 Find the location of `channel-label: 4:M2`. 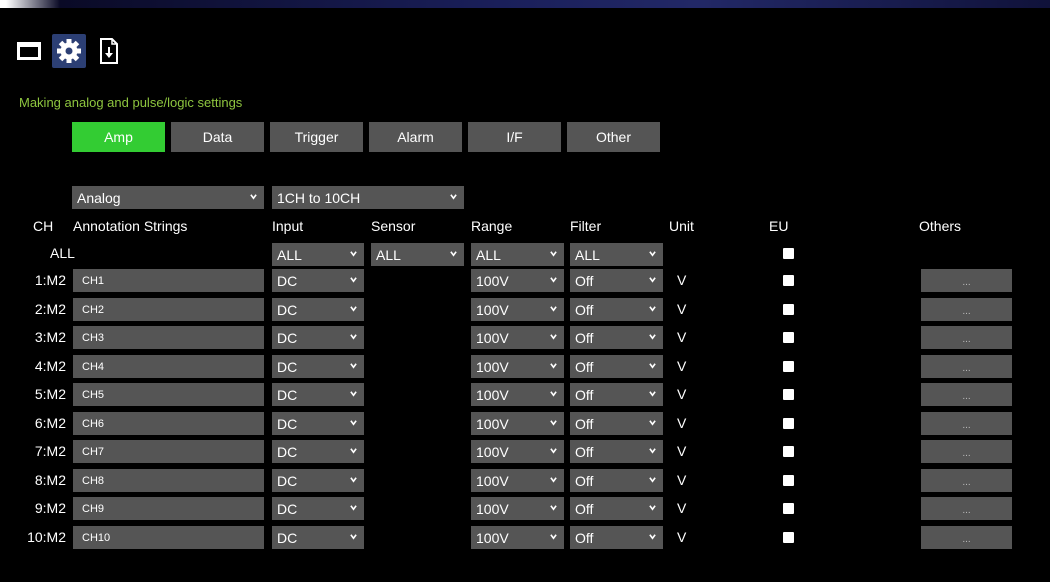

channel-label: 4:M2 is located at coordinates (50, 366).